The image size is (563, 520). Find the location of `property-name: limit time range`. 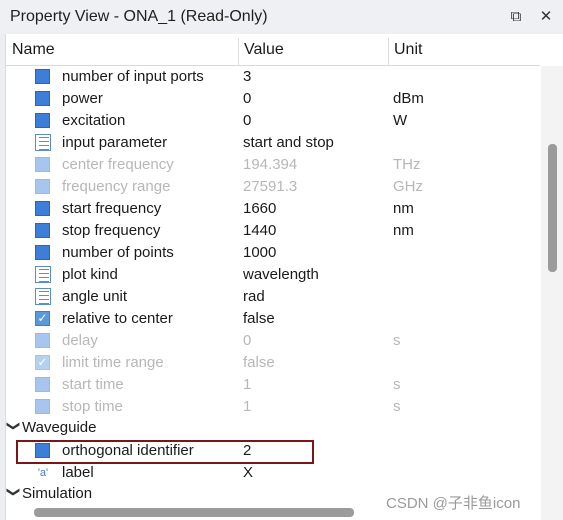

property-name: limit time range is located at coordinates (113, 362).